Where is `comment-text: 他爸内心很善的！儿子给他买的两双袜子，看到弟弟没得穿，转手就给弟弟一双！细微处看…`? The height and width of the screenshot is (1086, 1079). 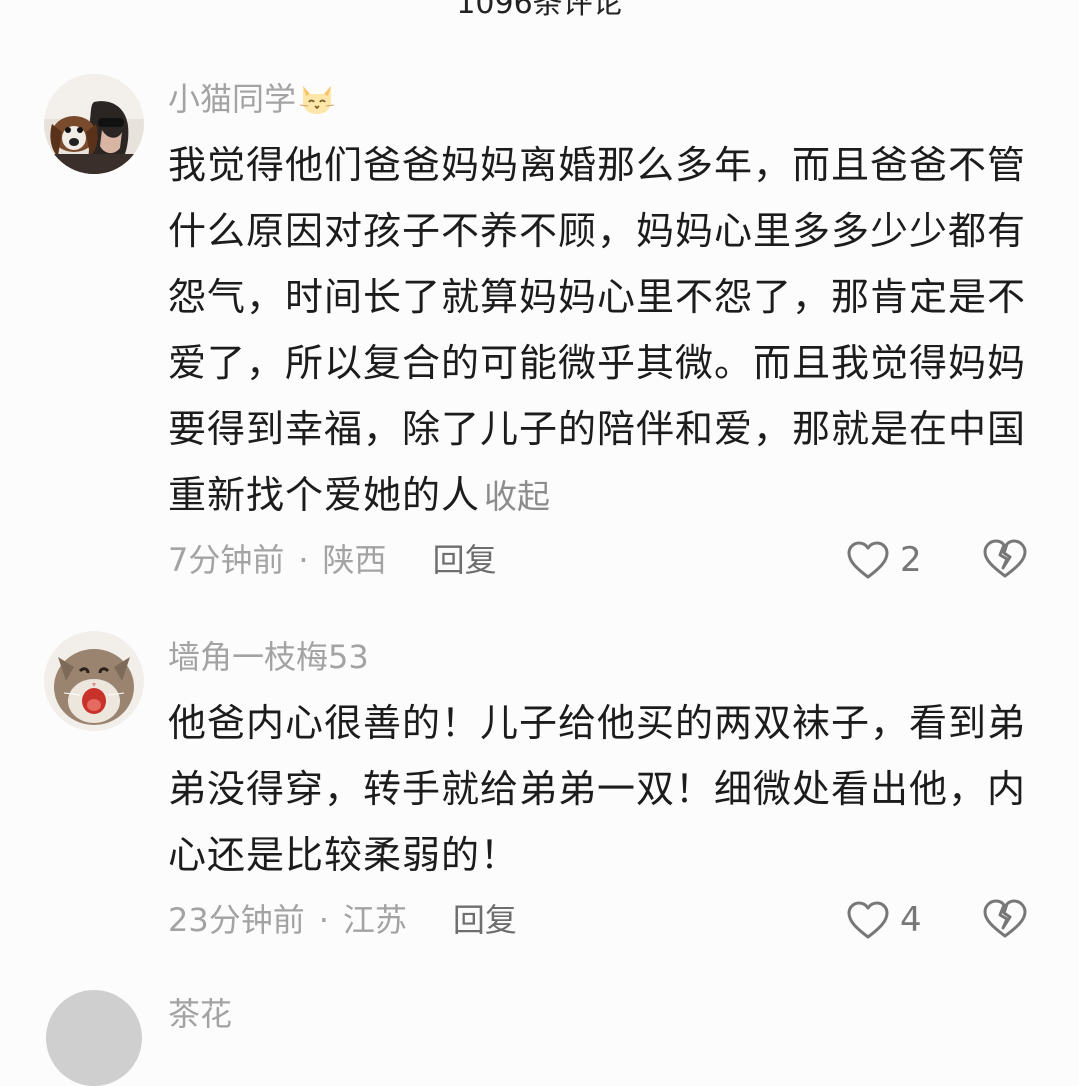
comment-text: 他爸内心很善的！儿子给他买的两双袜子，看到弟弟没得穿，转手就给弟弟一双！细微处看… is located at coordinates (597, 789).